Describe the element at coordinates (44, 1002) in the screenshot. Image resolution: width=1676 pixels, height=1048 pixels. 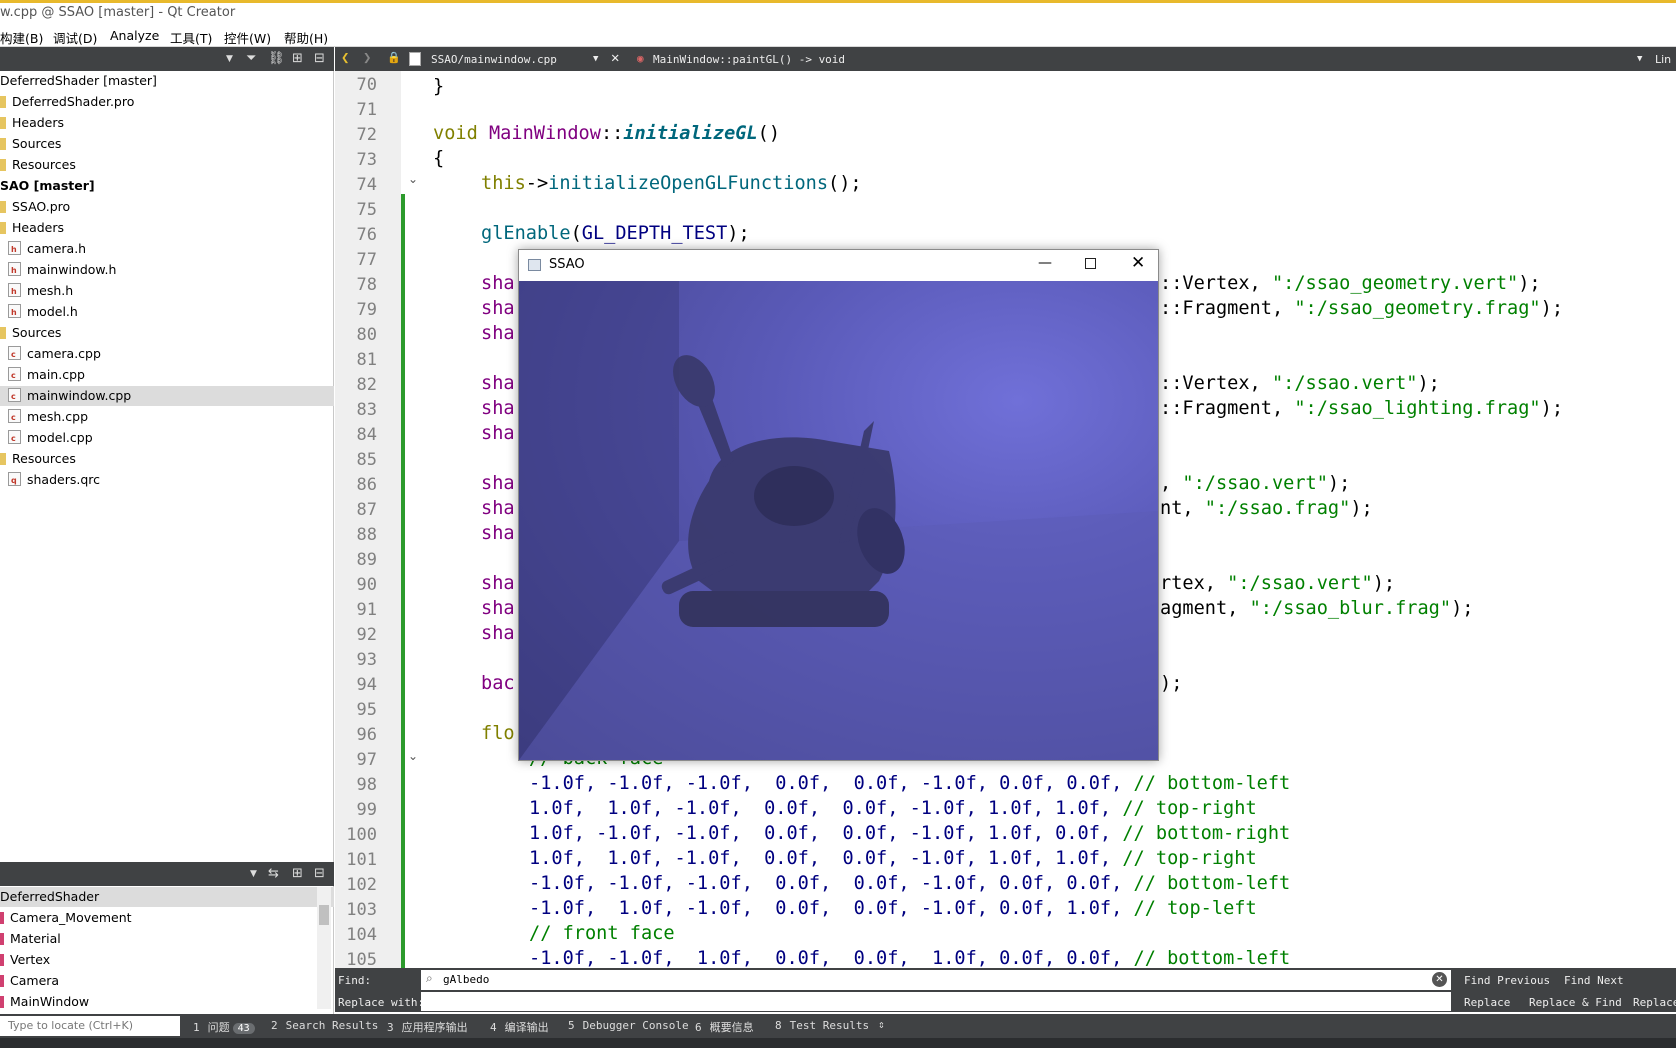
I see `classview-item: MainWindow` at that location.